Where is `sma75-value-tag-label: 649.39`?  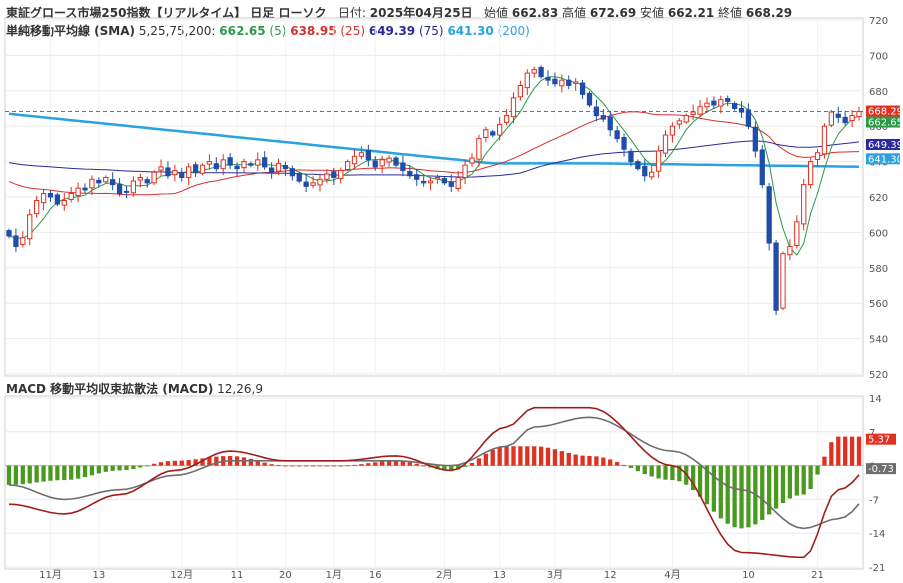
sma75-value-tag-label: 649.39 is located at coordinates (885, 145).